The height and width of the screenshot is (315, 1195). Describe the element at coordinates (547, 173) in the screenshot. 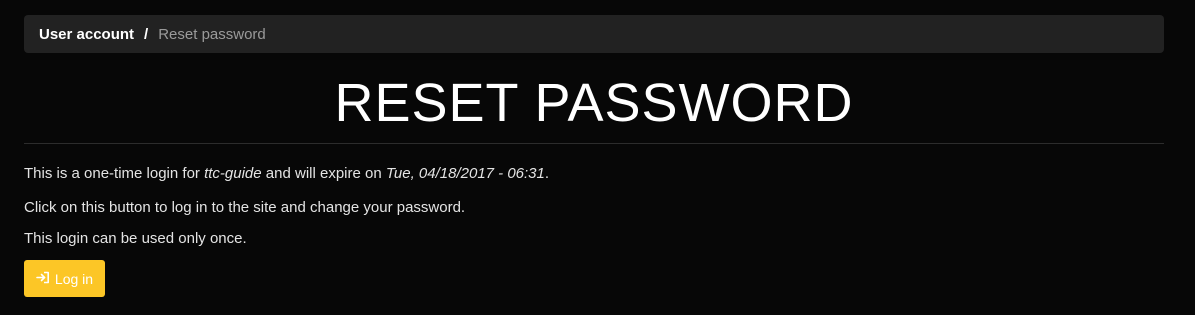

I see `expiry-message-suffix: .` at that location.